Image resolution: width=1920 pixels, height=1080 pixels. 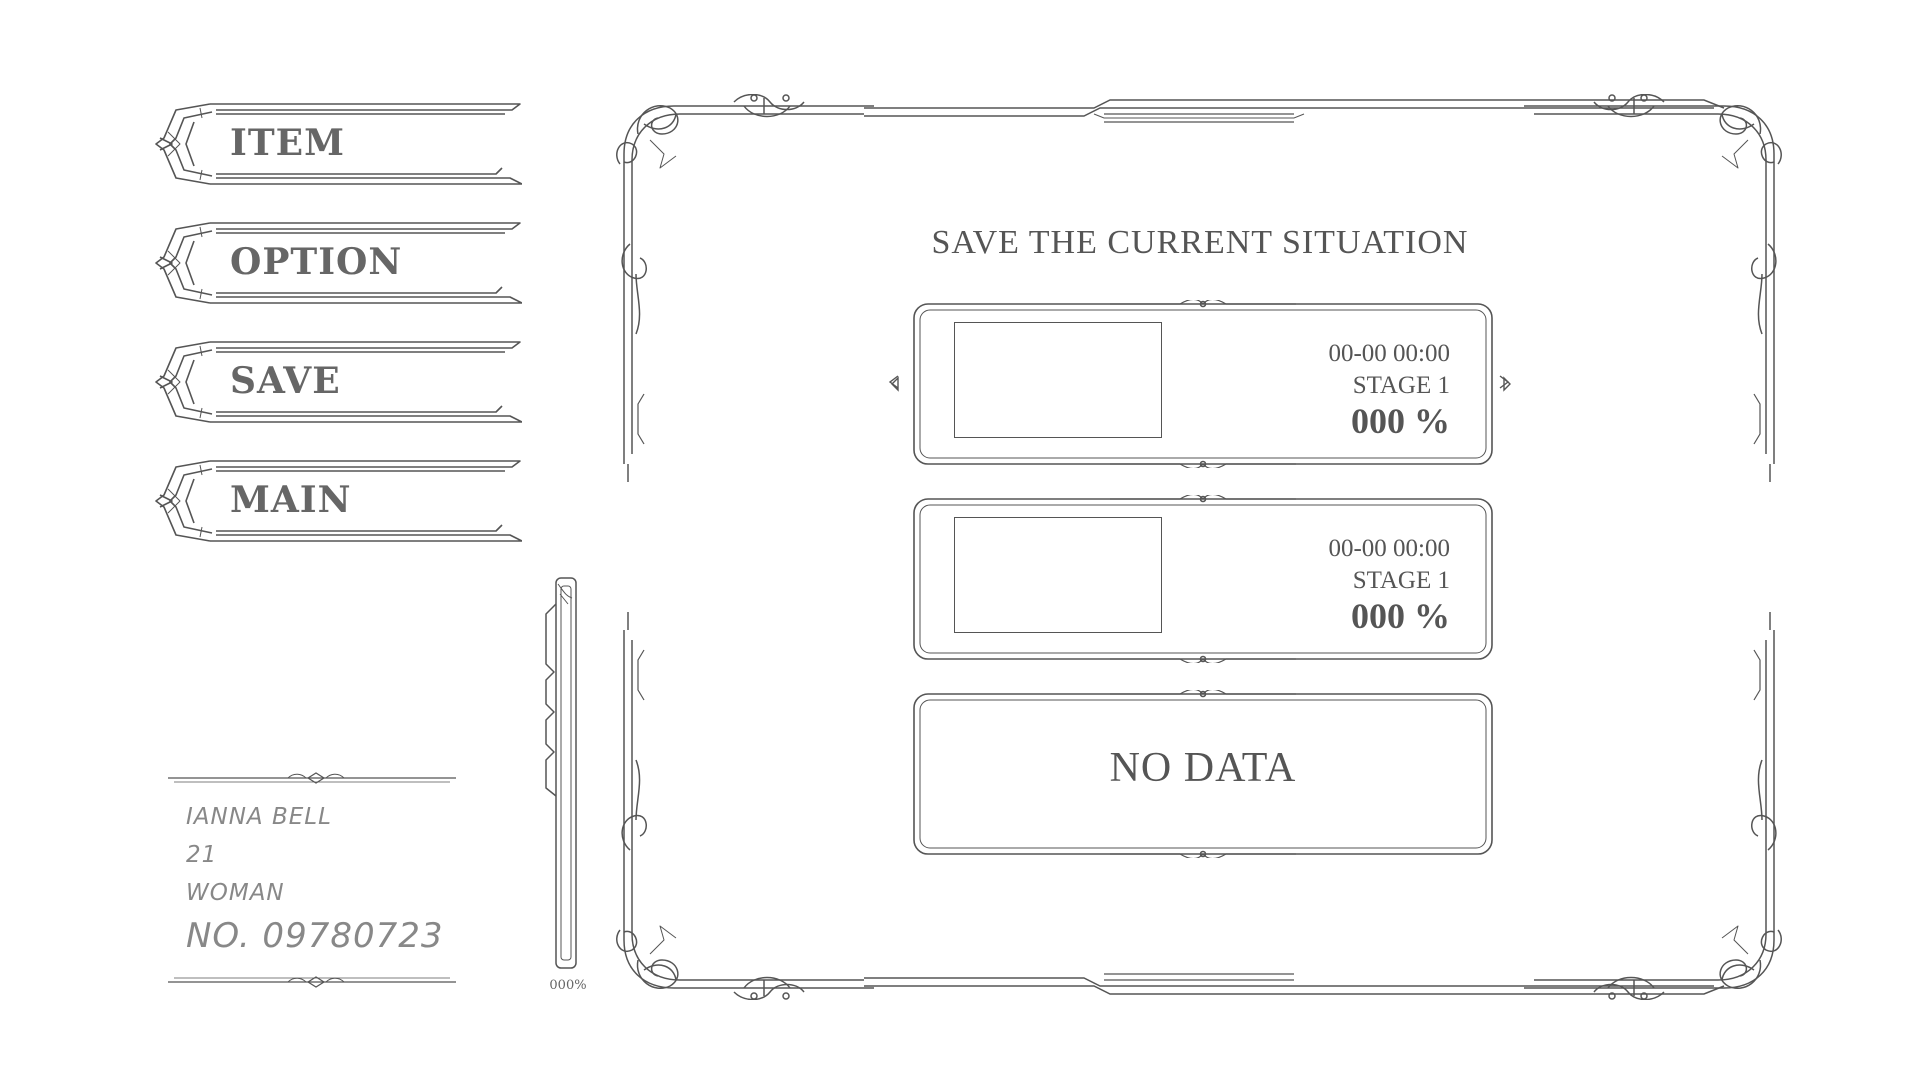 What do you see at coordinates (316, 262) in the screenshot?
I see `menu-label: OPTION` at bounding box center [316, 262].